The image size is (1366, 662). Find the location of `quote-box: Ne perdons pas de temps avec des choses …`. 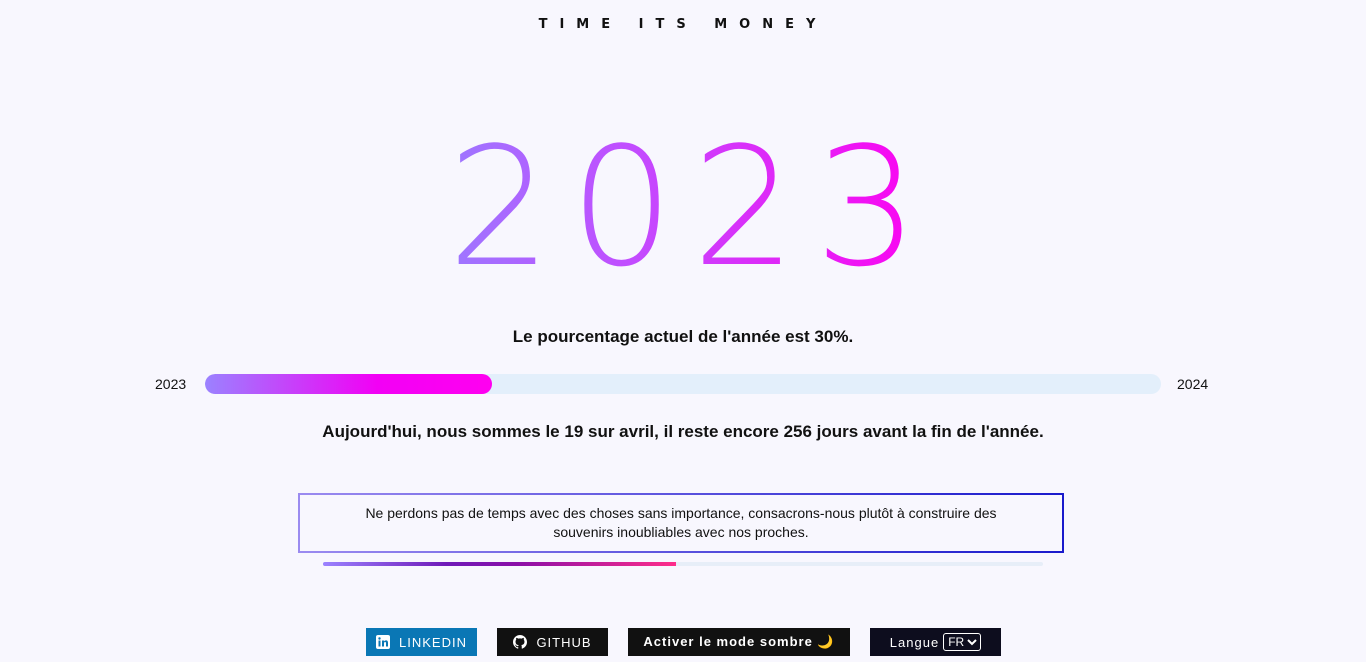

quote-box: Ne perdons pas de temps avec des choses … is located at coordinates (681, 523).